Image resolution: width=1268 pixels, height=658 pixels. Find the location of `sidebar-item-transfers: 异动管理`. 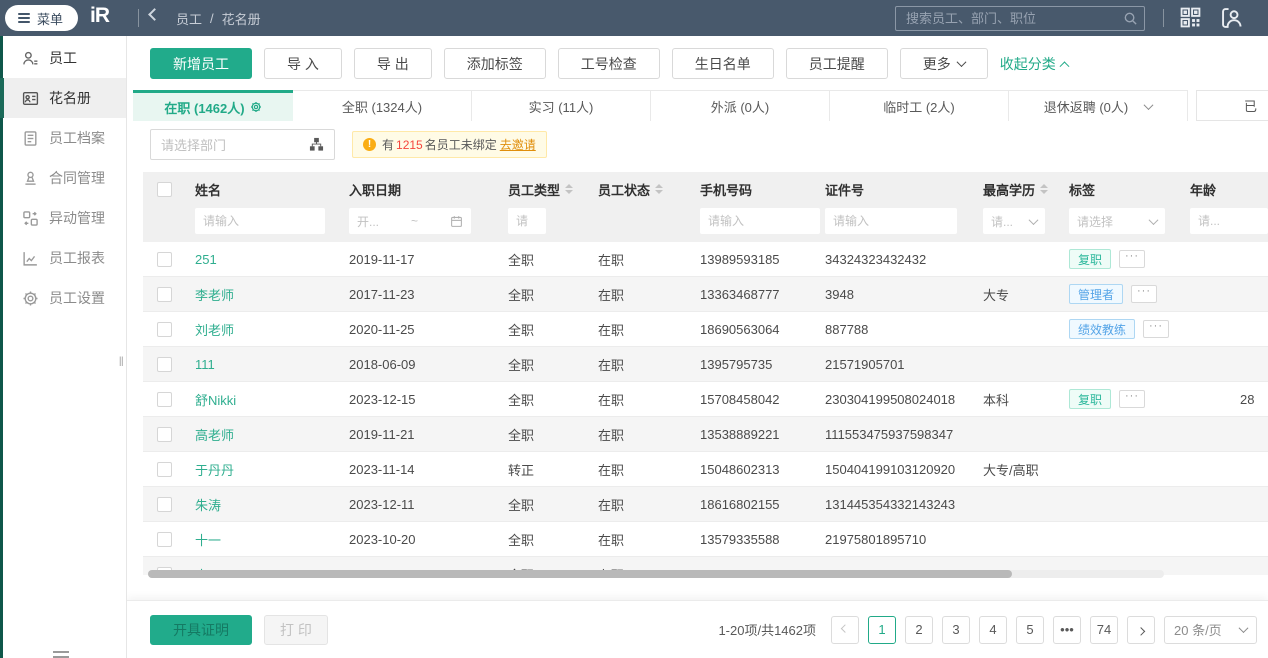

sidebar-item-transfers: 异动管理 is located at coordinates (64, 218).